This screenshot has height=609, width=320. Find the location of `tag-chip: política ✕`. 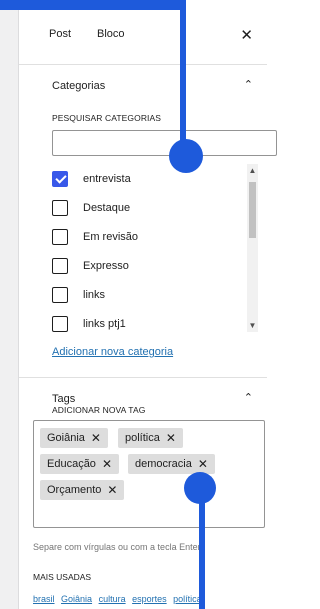

tag-chip: política ✕ is located at coordinates (150, 438).